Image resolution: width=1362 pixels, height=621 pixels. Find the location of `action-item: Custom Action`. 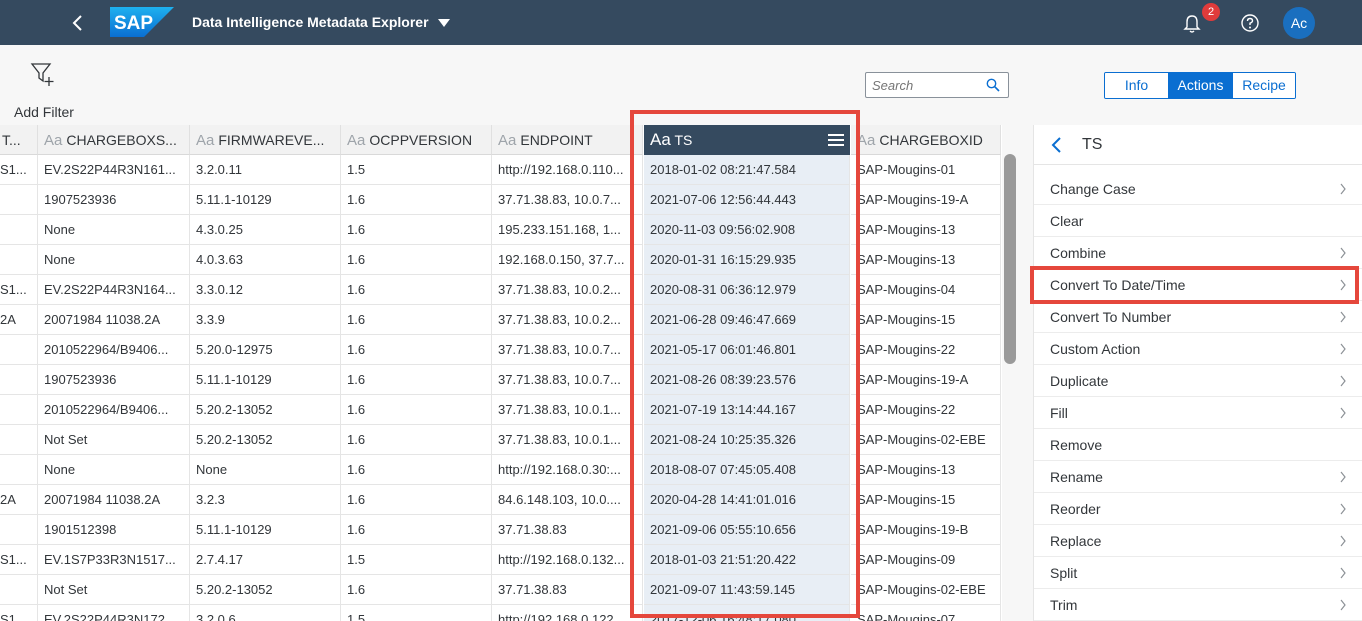

action-item: Custom Action is located at coordinates (1198, 349).